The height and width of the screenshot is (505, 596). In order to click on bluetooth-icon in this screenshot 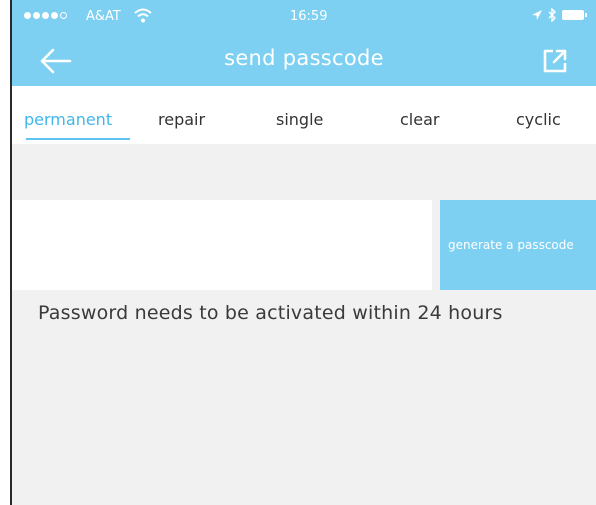, I will do `click(552, 15)`.